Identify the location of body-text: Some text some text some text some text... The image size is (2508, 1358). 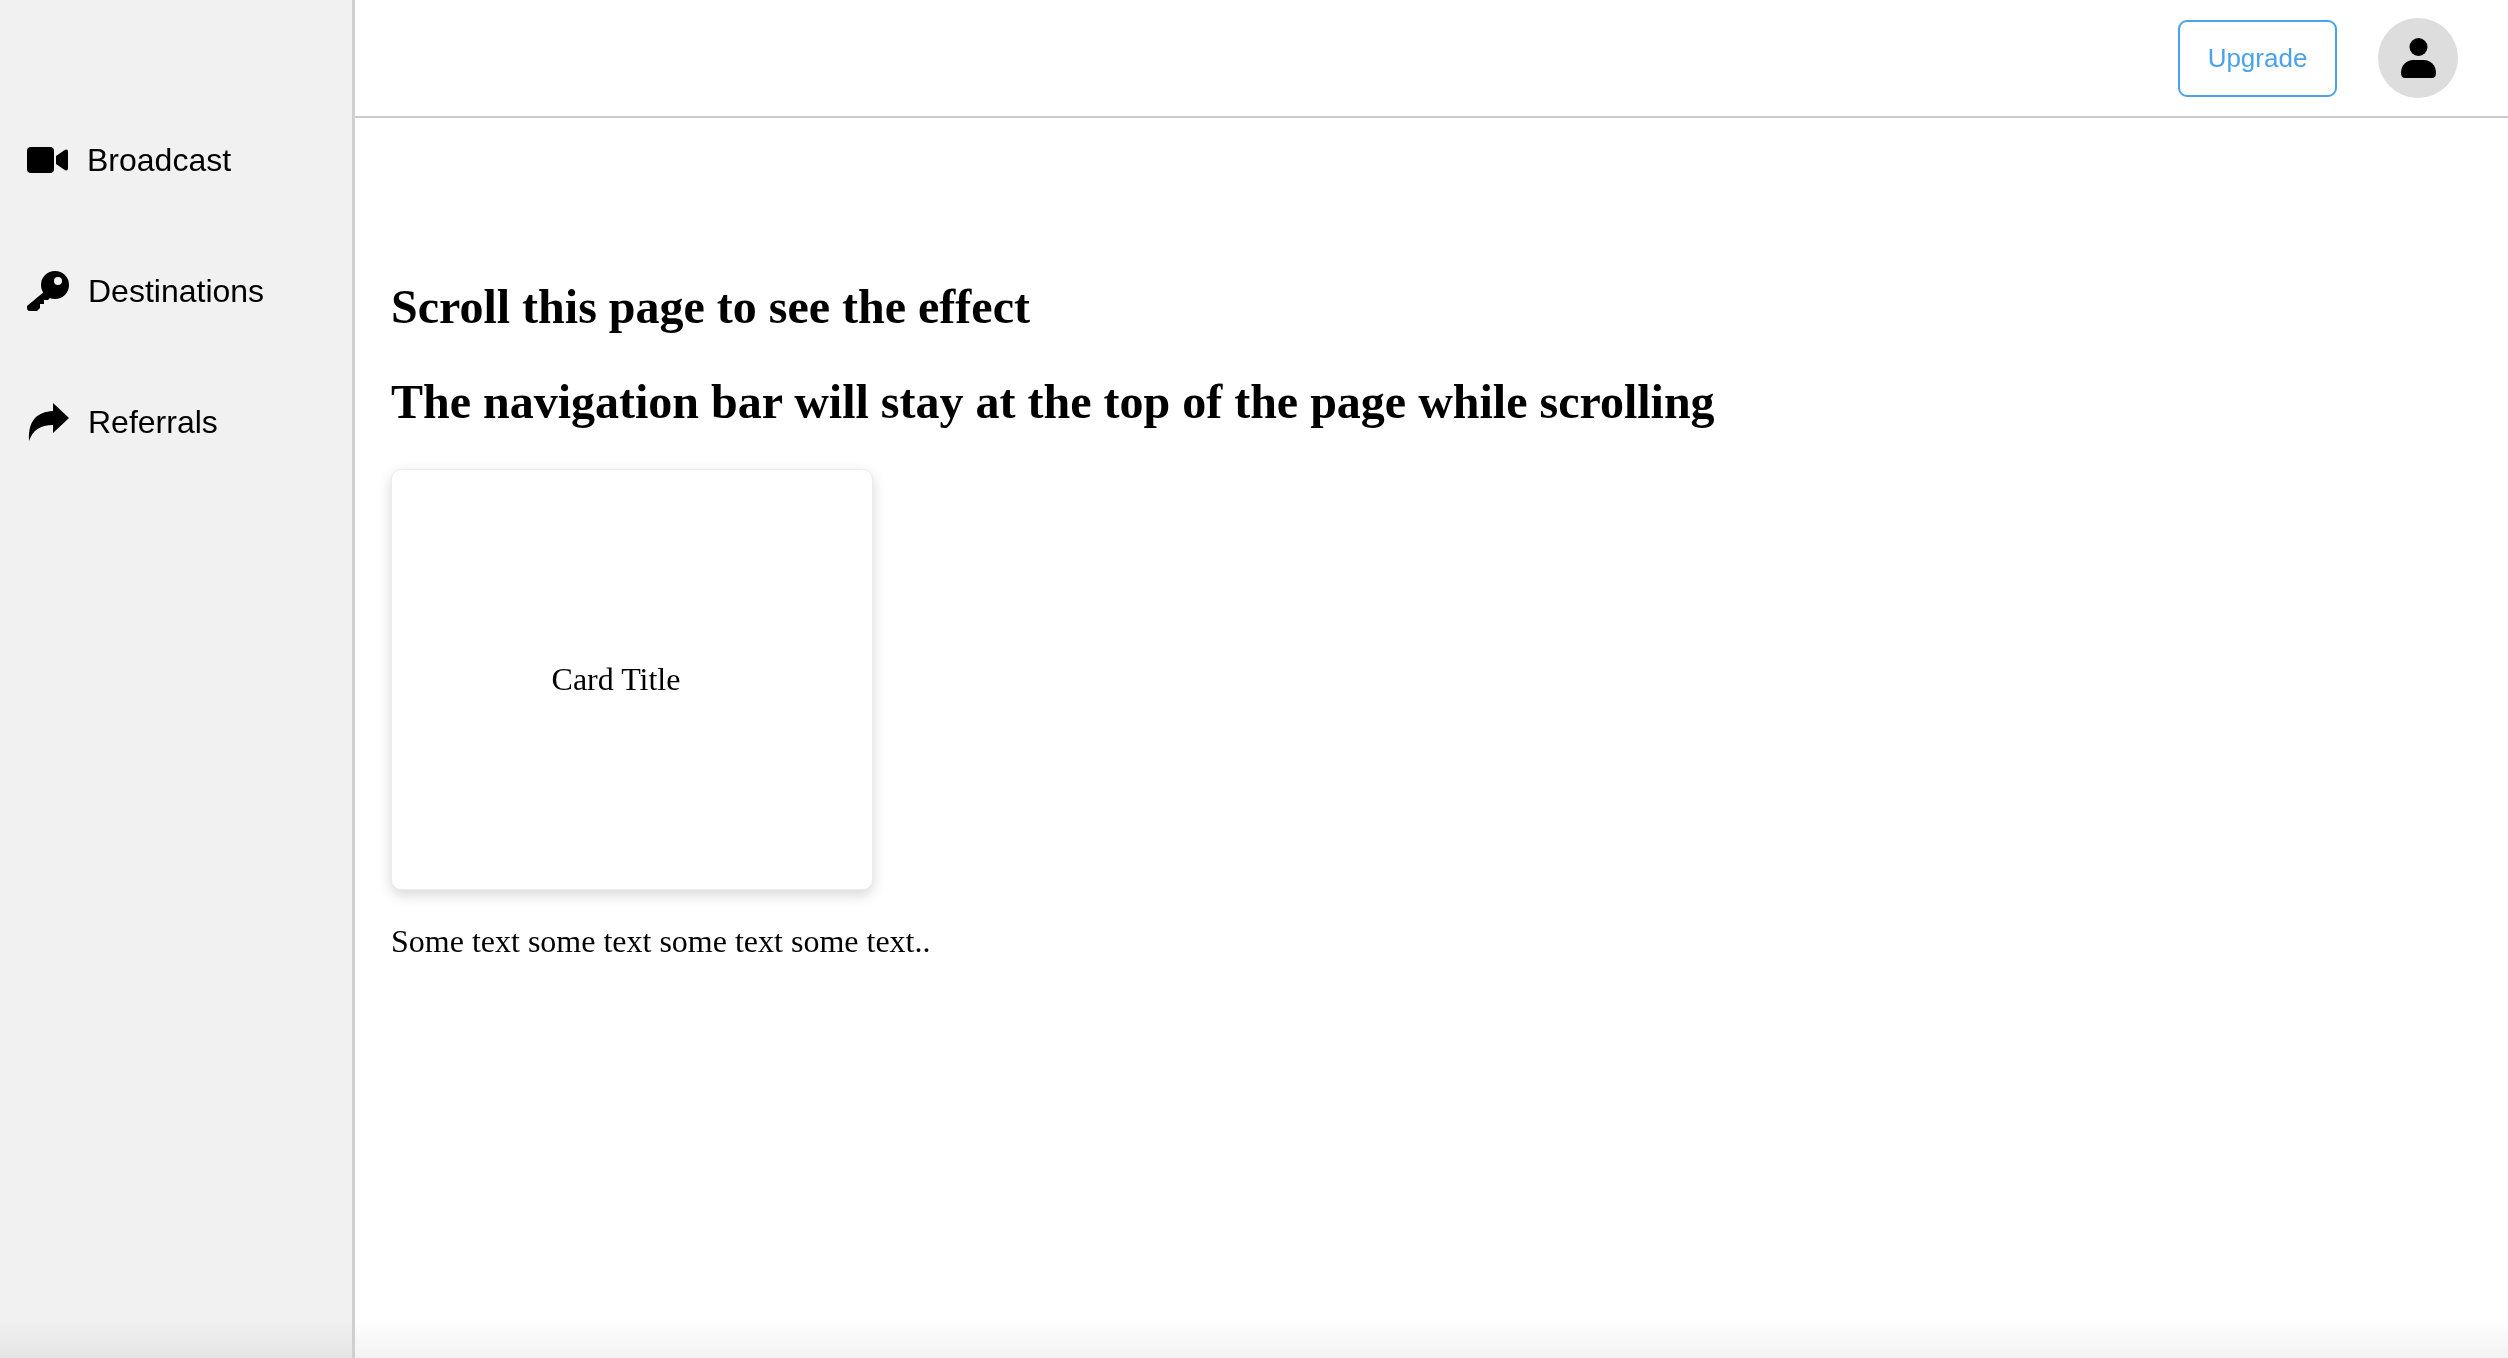
(661, 941).